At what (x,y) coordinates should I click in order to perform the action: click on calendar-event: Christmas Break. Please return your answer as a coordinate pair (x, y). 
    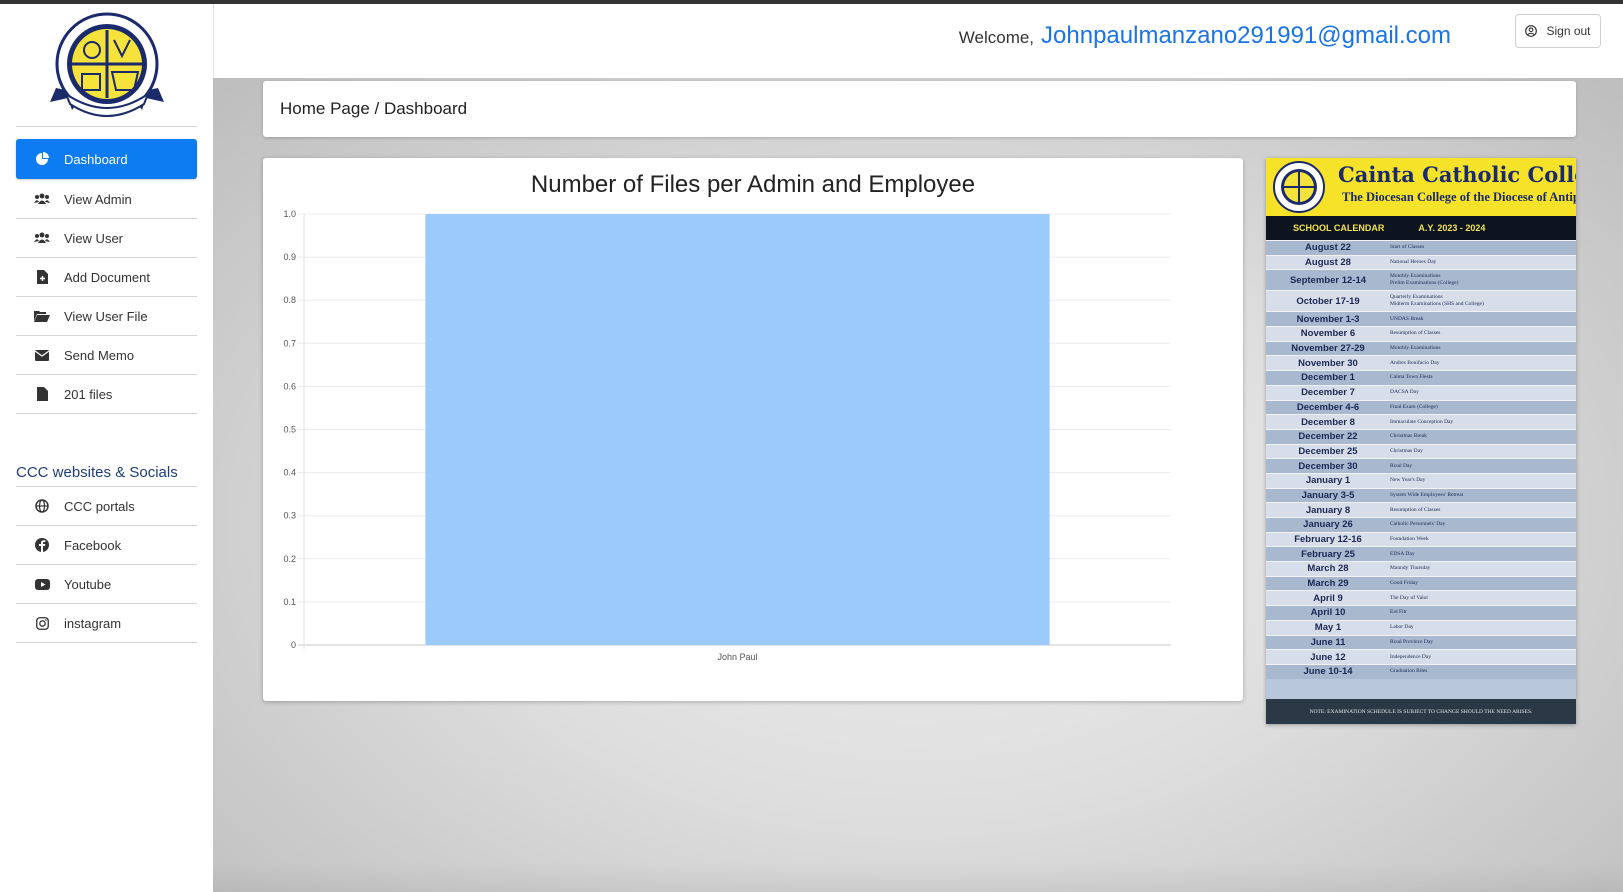
    Looking at the image, I should click on (1408, 436).